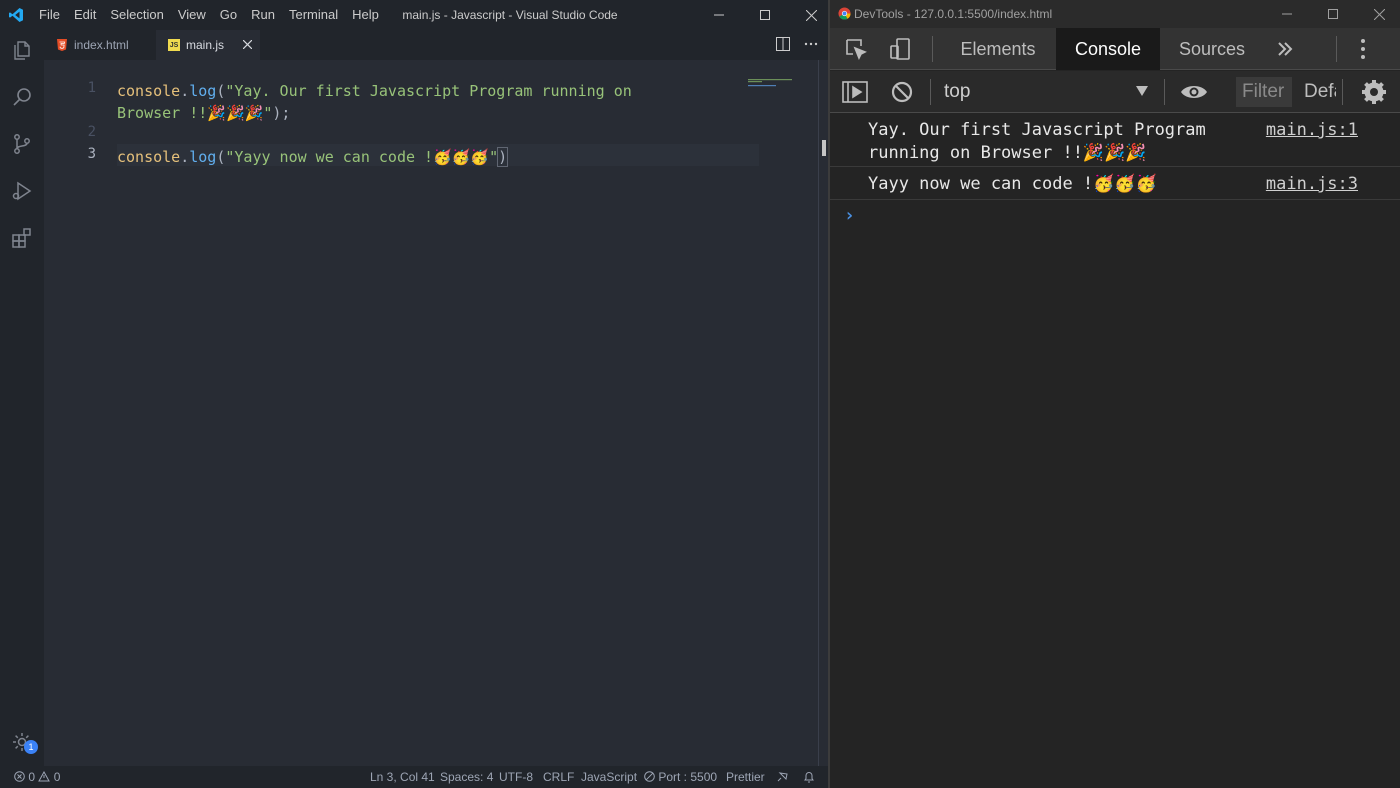 The height and width of the screenshot is (788, 1400). I want to click on feedback-button, so click(782, 777).